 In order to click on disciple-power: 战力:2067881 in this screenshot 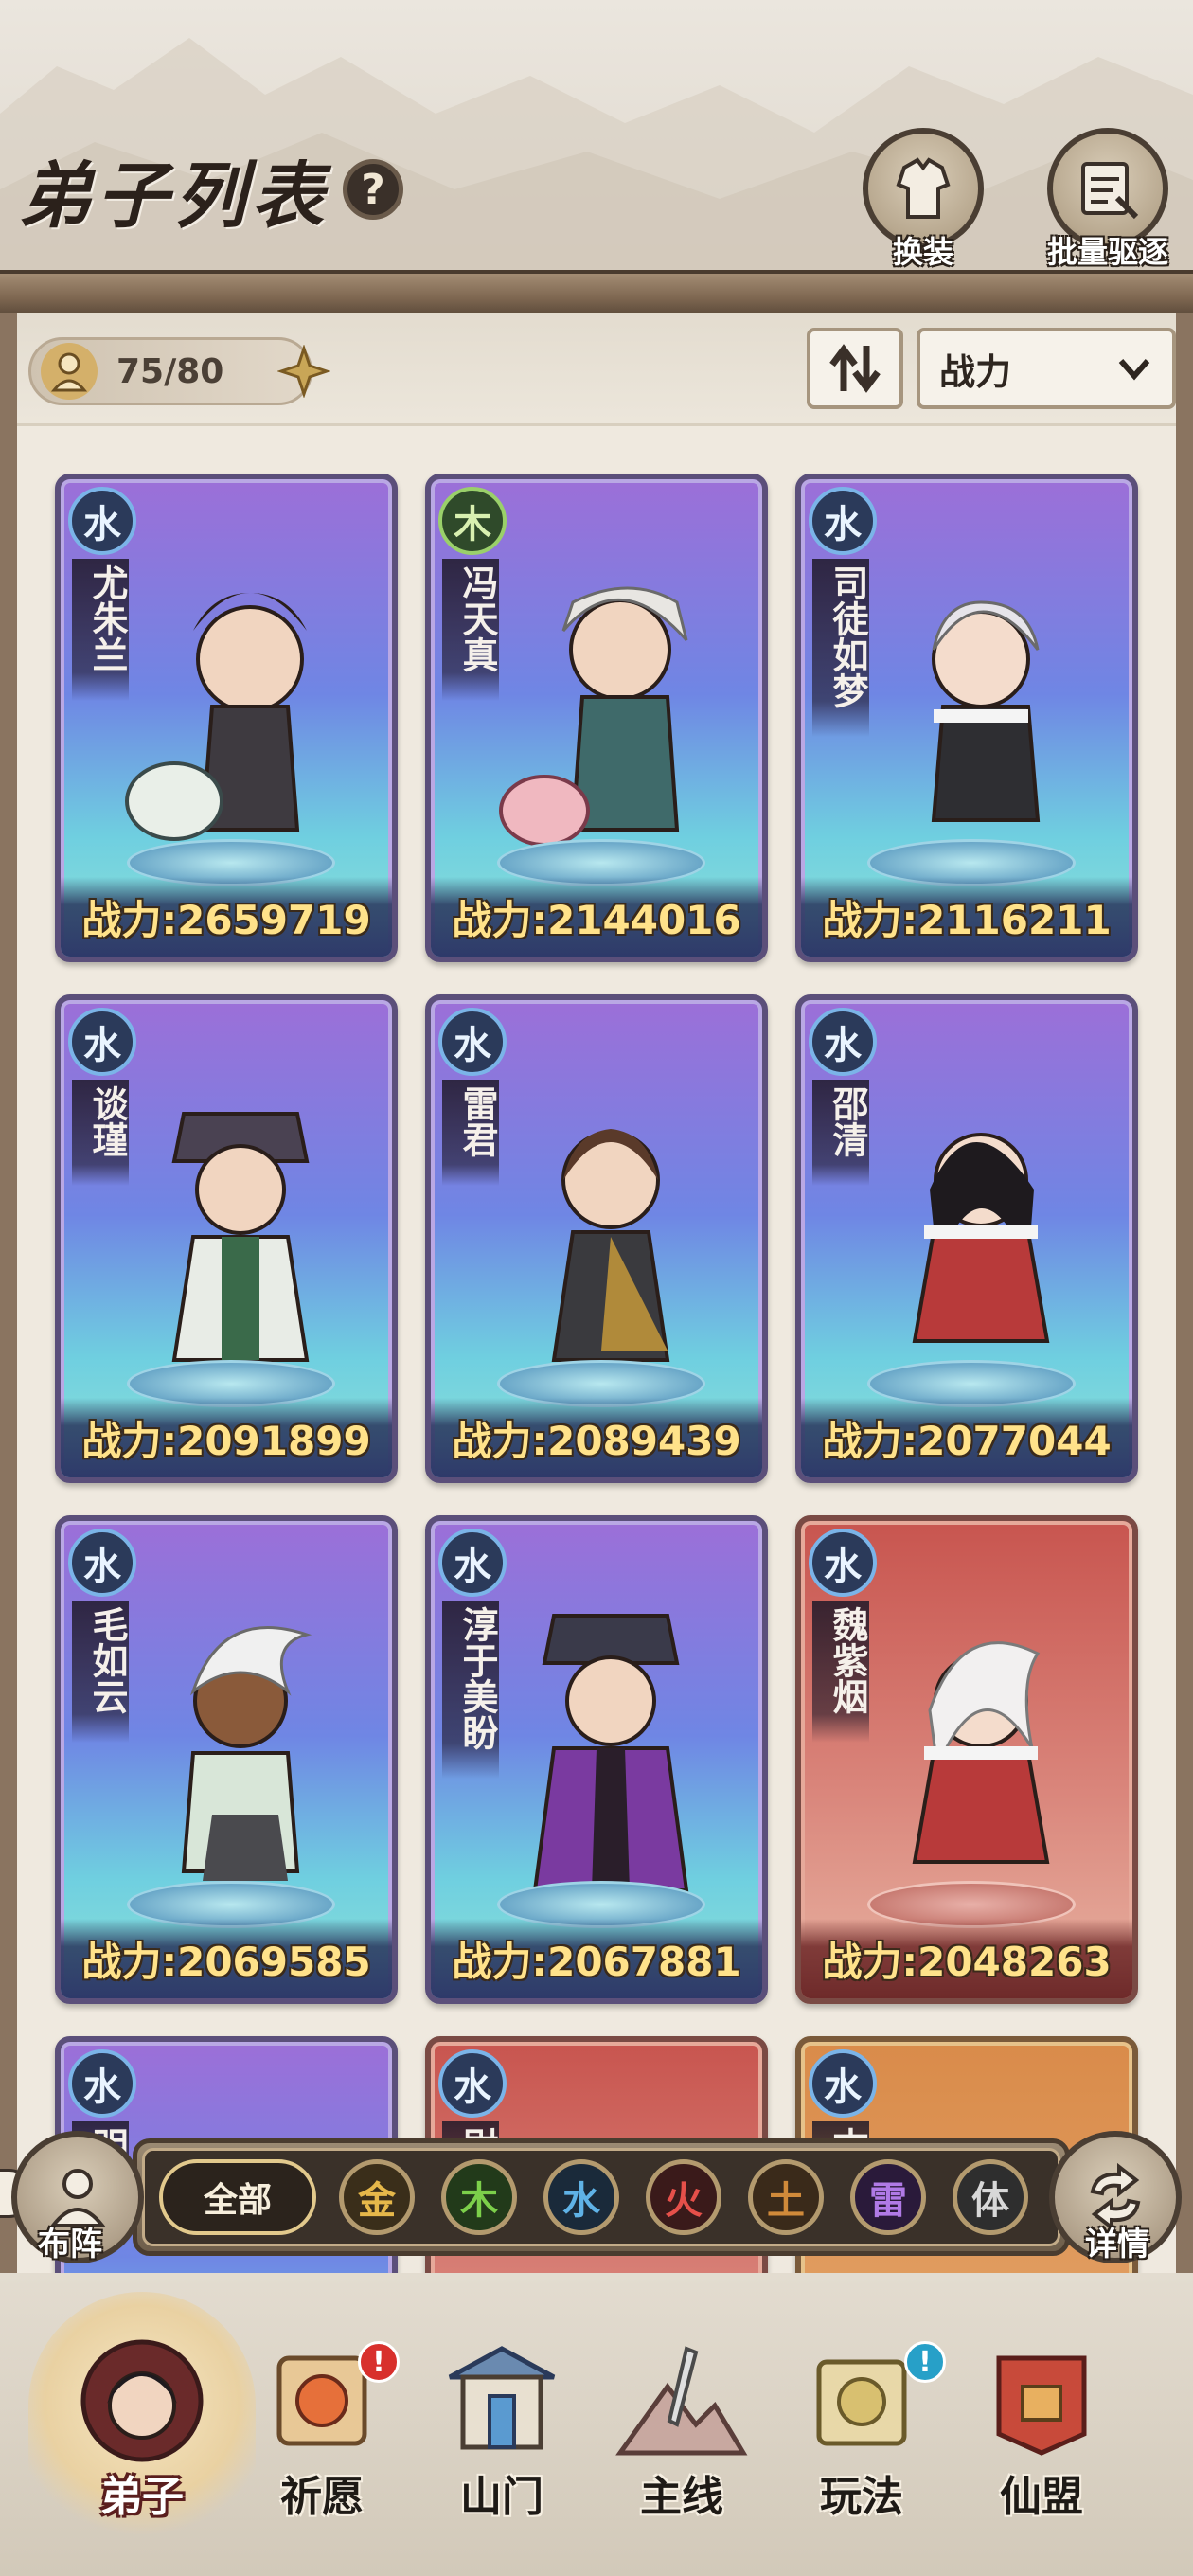, I will do `click(596, 1961)`.